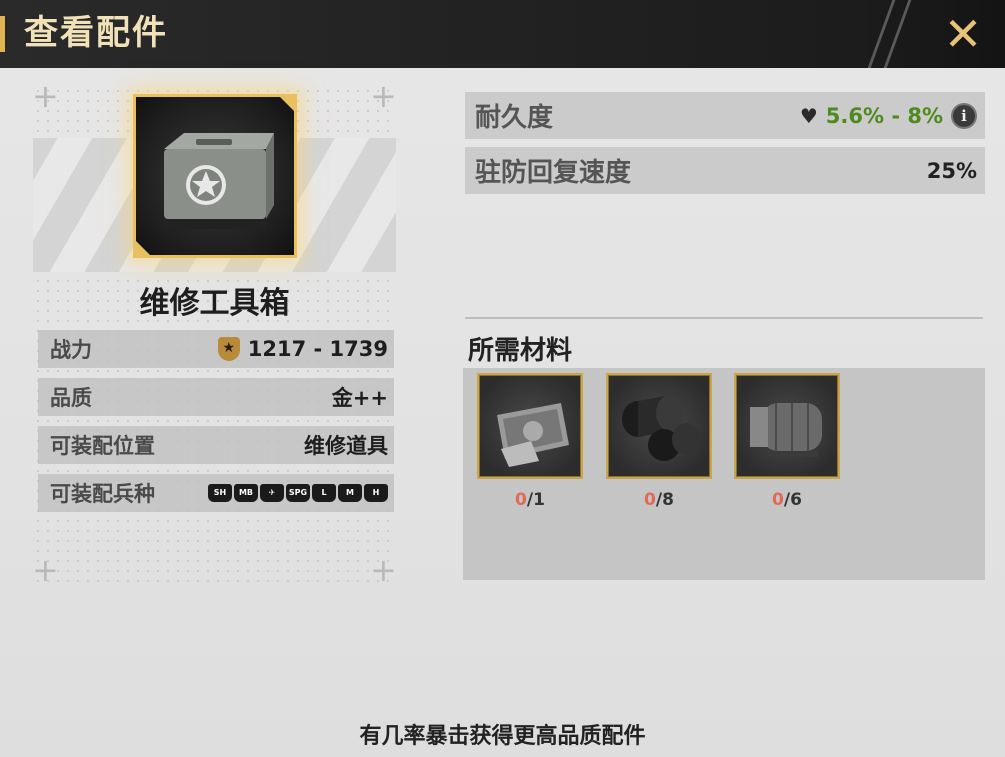 This screenshot has height=757, width=1005. I want to click on heart-icon: ♥, so click(808, 115).